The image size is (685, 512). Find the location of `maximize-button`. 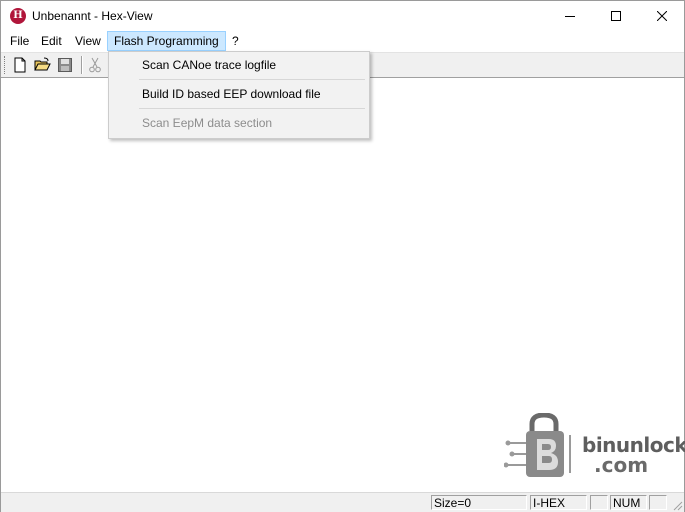

maximize-button is located at coordinates (616, 16).